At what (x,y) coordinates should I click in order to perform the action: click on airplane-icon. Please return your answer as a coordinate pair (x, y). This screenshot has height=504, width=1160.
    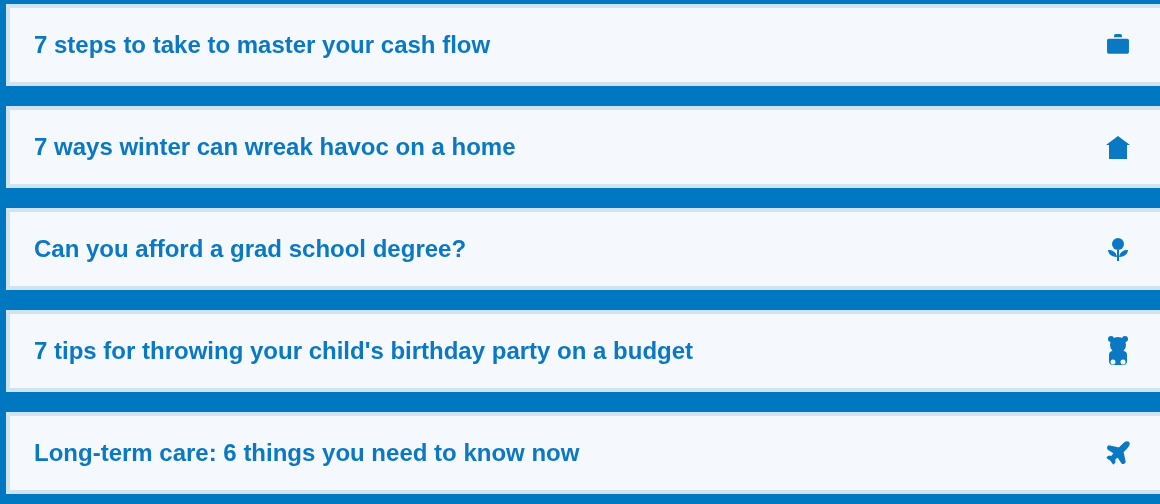
    Looking at the image, I should click on (1118, 453).